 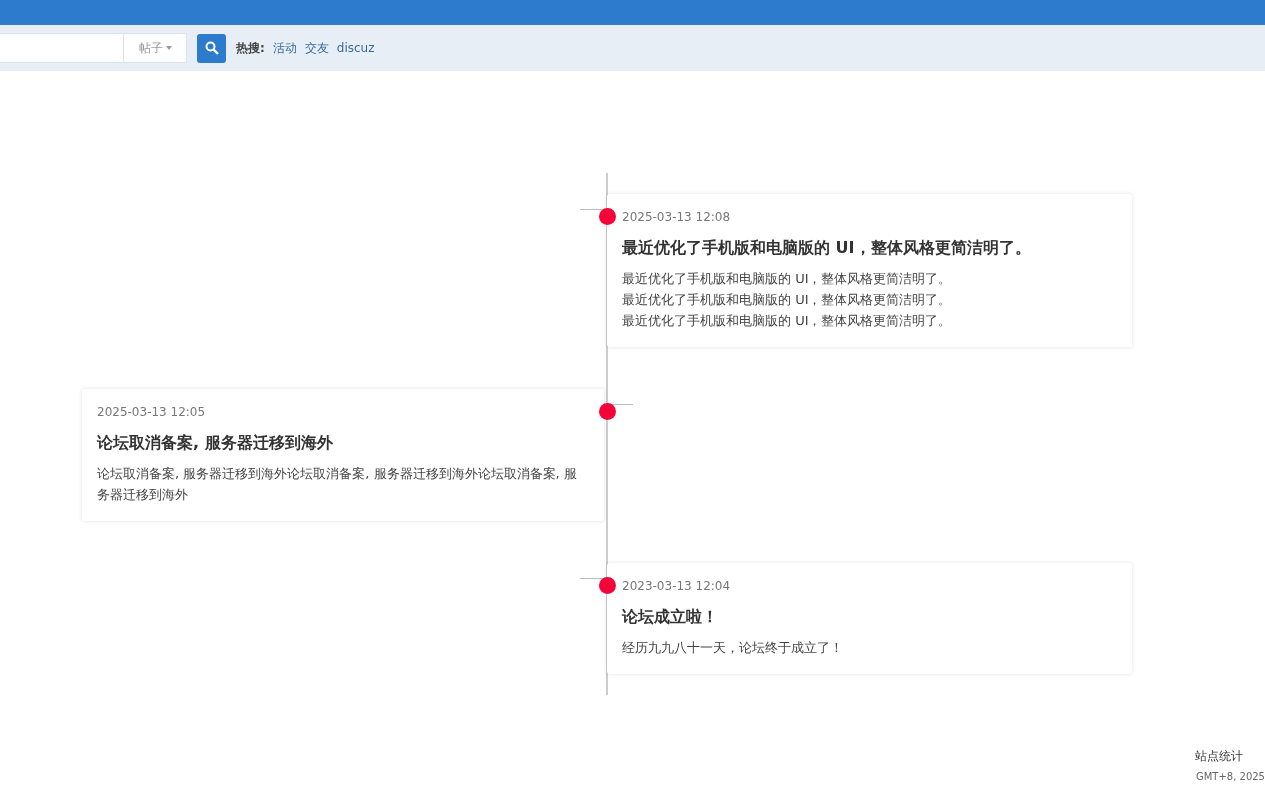 I want to click on timezone-text: GMT+8, 2025, so click(x=1230, y=776).